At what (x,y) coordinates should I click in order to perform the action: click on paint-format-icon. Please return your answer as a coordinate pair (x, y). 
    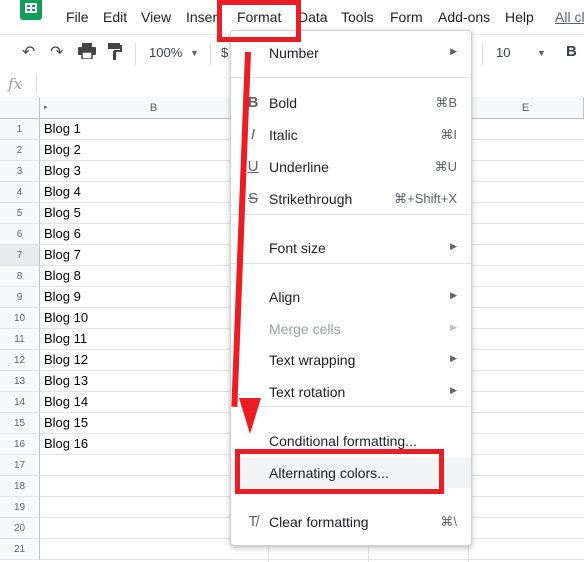
    Looking at the image, I should click on (115, 55).